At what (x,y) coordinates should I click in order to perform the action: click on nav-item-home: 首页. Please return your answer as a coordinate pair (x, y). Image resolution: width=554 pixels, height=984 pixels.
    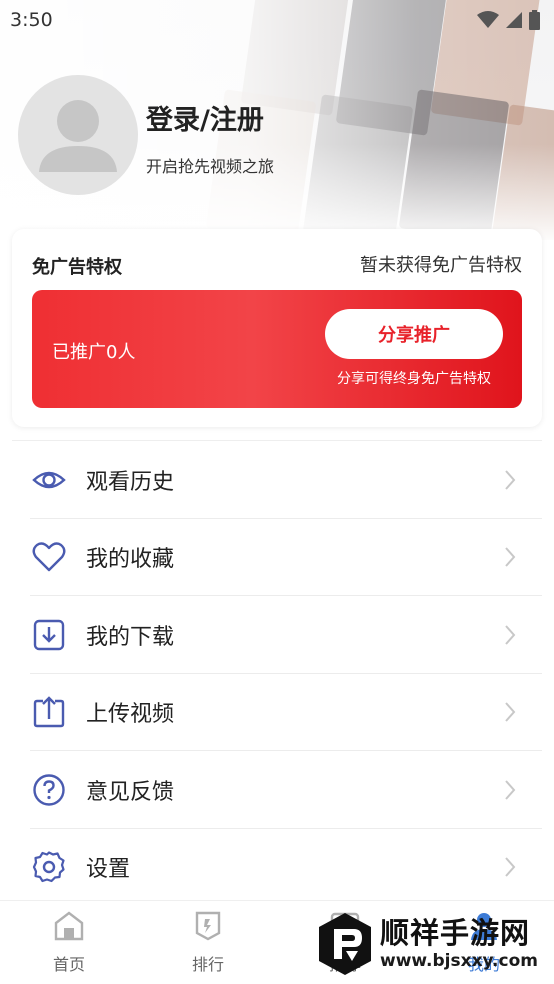
    Looking at the image, I should click on (69, 943).